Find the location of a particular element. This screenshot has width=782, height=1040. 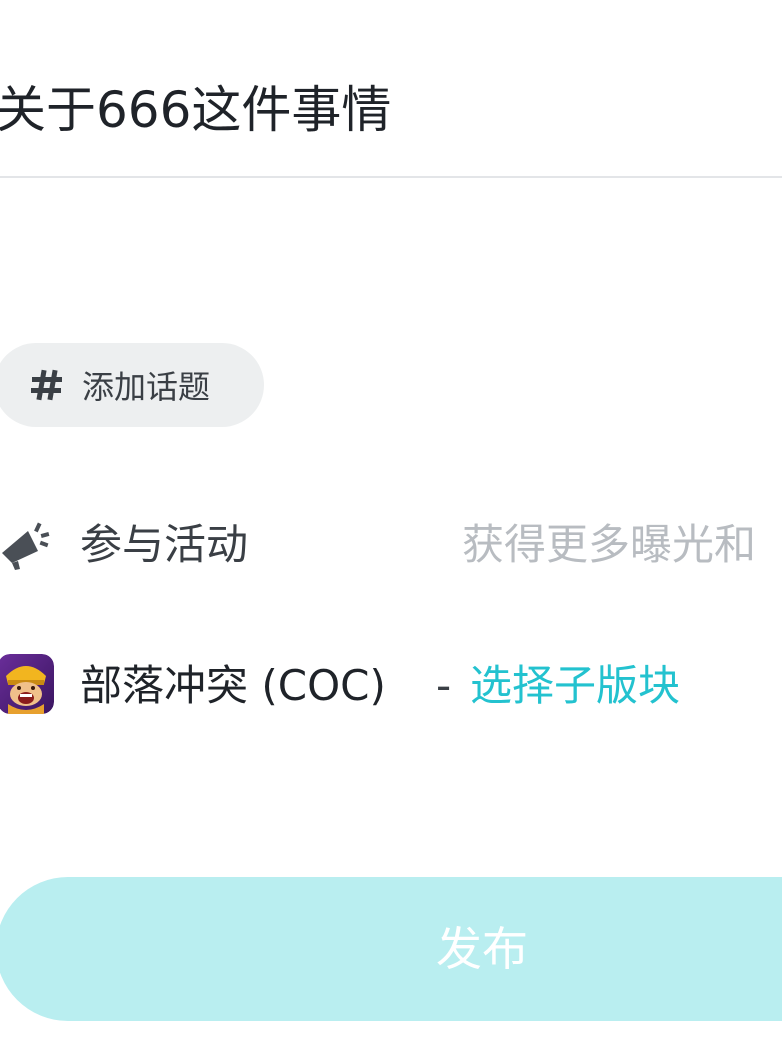

hash-icon is located at coordinates (46, 385).